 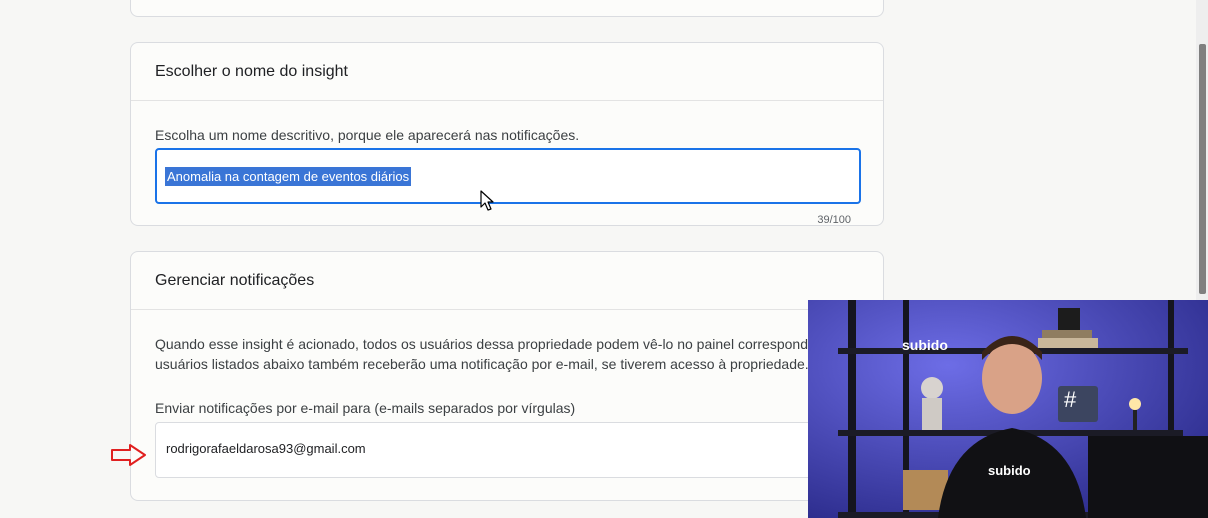 What do you see at coordinates (129, 457) in the screenshot?
I see `red-arrow-icon` at bounding box center [129, 457].